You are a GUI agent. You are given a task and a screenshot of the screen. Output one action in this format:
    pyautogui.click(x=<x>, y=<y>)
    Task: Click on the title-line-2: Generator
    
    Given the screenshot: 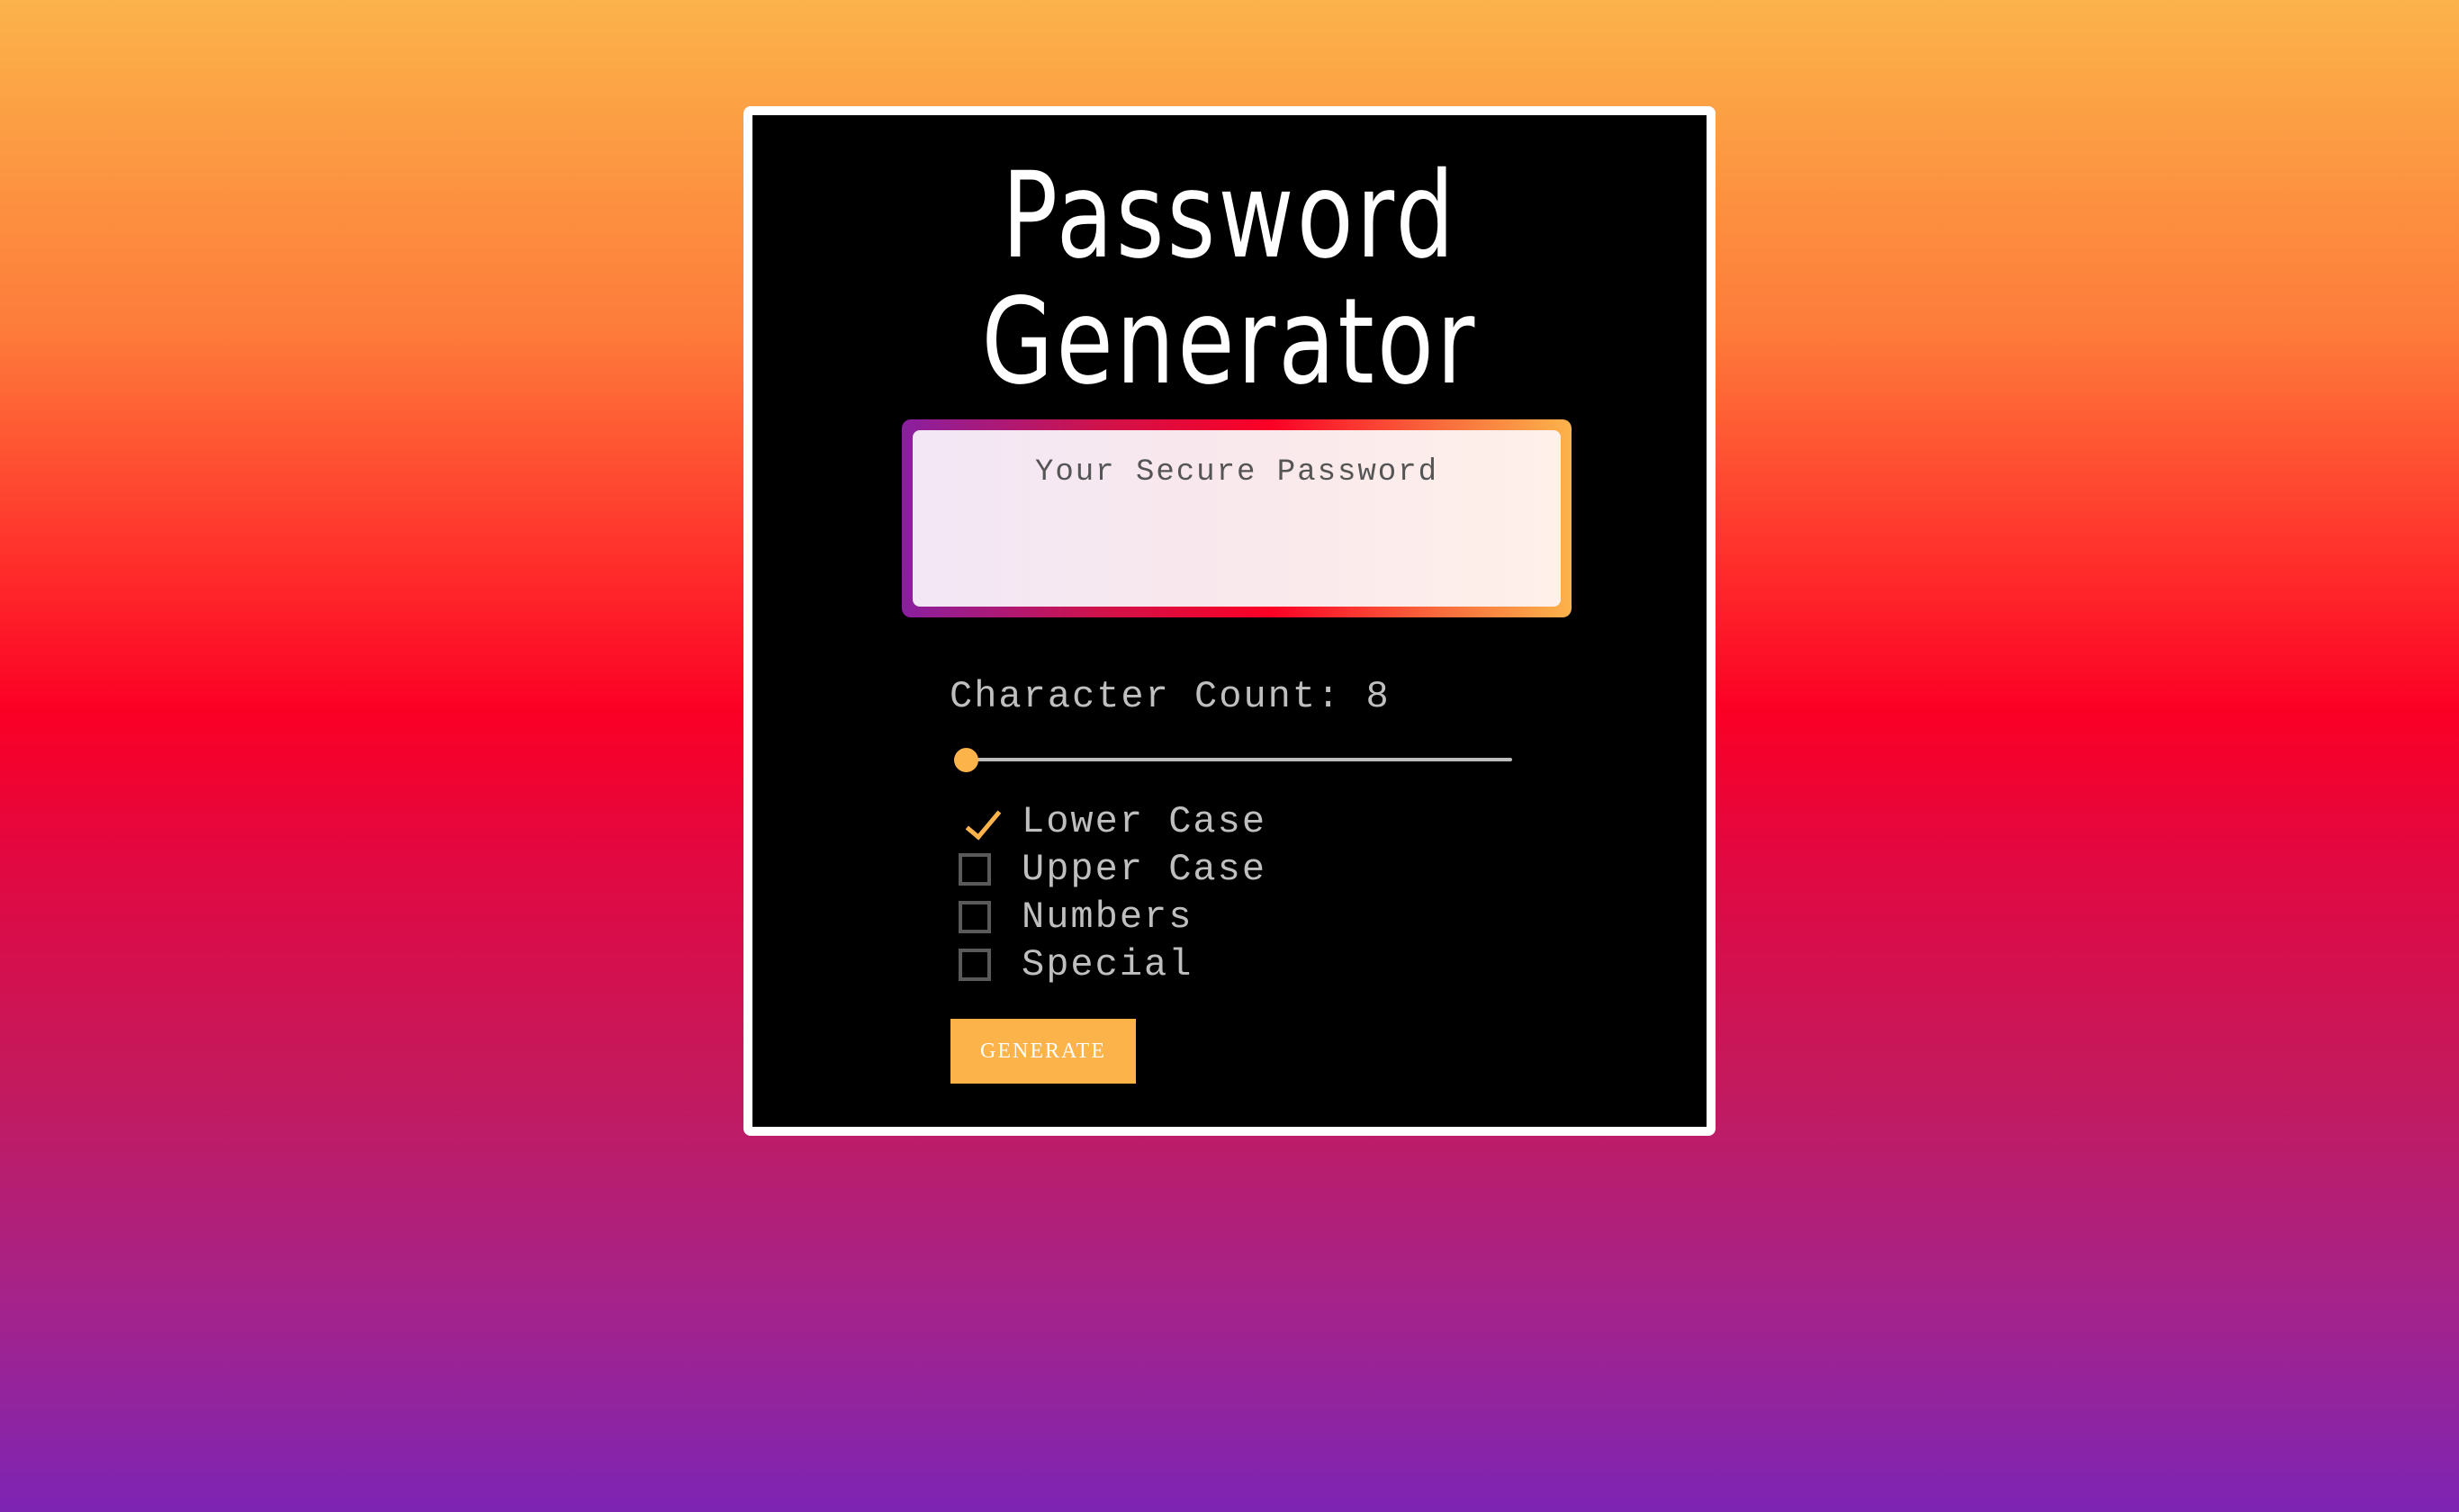 What is the action you would take?
    pyautogui.click(x=1230, y=342)
    